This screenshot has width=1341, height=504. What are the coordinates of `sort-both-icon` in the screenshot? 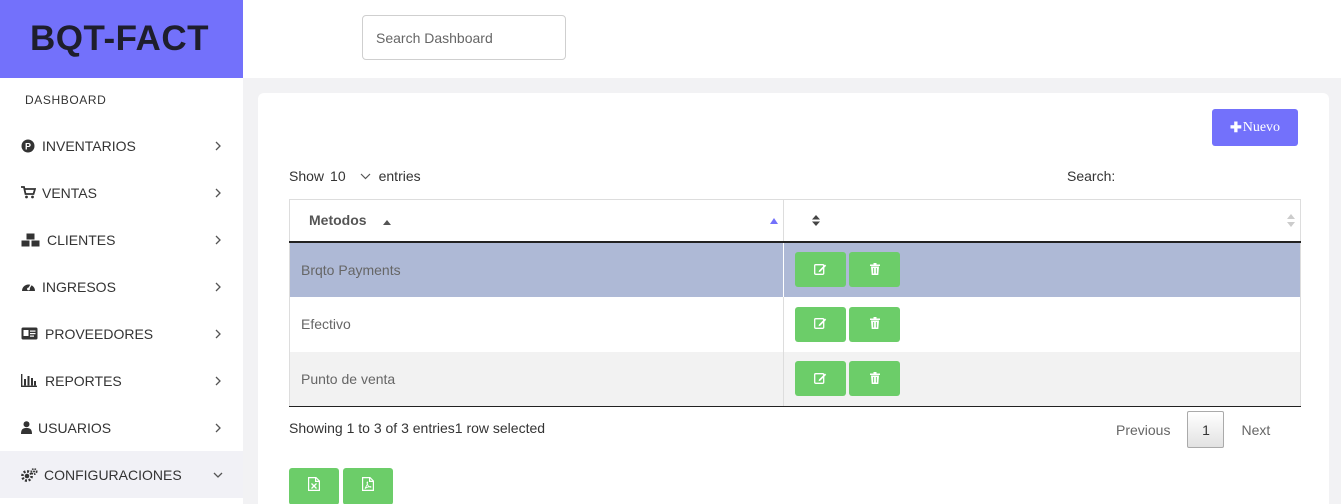 It's located at (816, 222).